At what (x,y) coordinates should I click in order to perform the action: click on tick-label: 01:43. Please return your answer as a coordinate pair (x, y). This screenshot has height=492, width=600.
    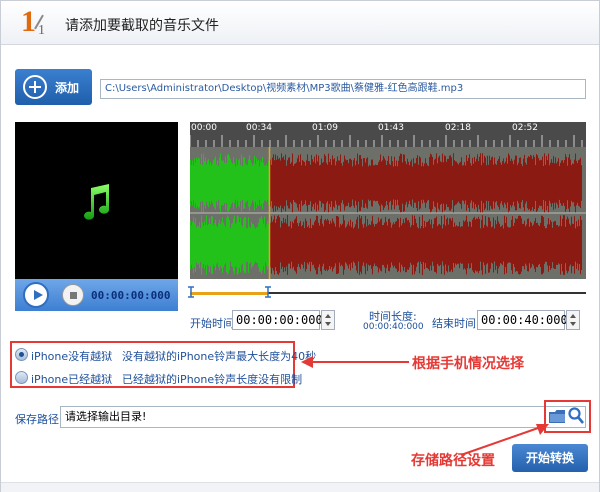
    Looking at the image, I should click on (391, 128).